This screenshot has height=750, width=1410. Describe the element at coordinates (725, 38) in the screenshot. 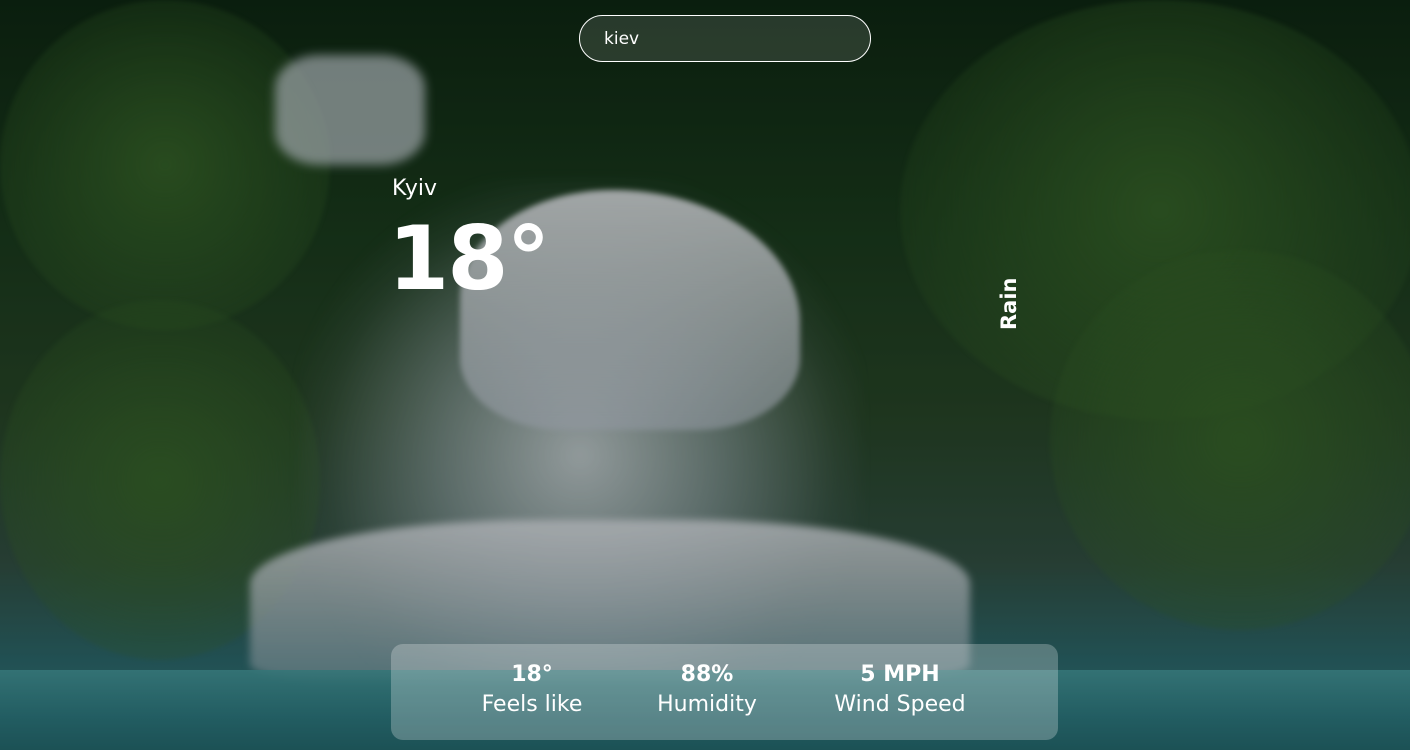

I see `city-search-input` at that location.